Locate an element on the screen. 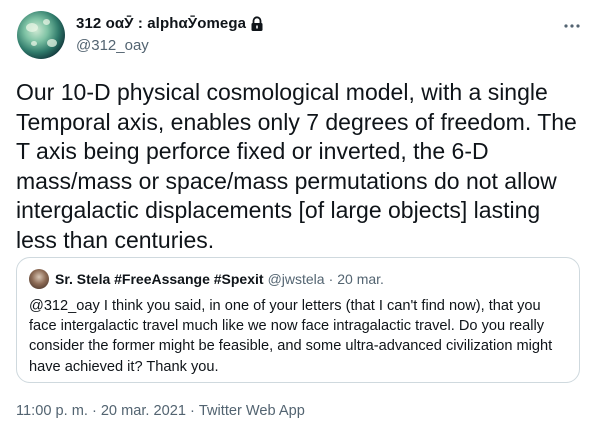 Image resolution: width=598 pixels, height=439 pixels. quoted-author-handle: @jwstela is located at coordinates (296, 279).